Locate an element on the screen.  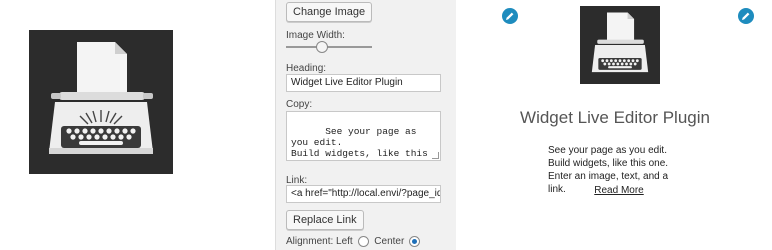
image-width-slider-handle is located at coordinates (322, 47).